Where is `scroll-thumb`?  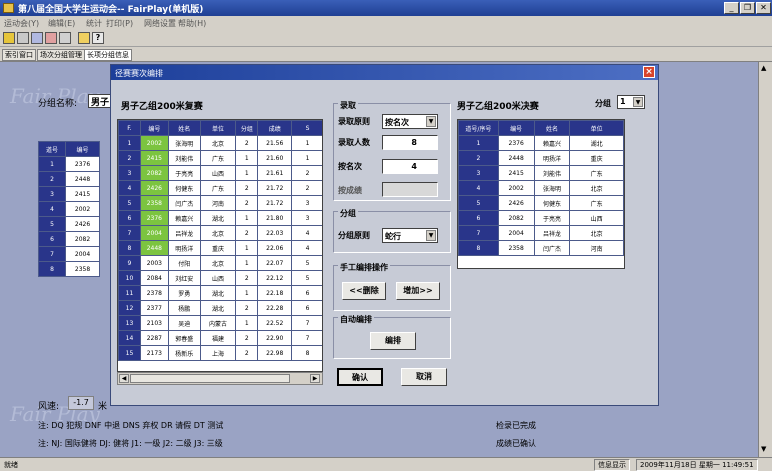
scroll-thumb is located at coordinates (210, 378).